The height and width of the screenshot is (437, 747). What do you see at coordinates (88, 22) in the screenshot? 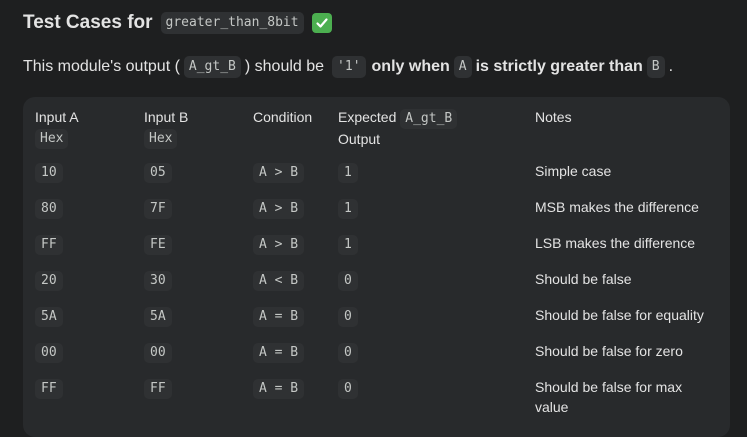
I see `title-text: Test Cases for` at bounding box center [88, 22].